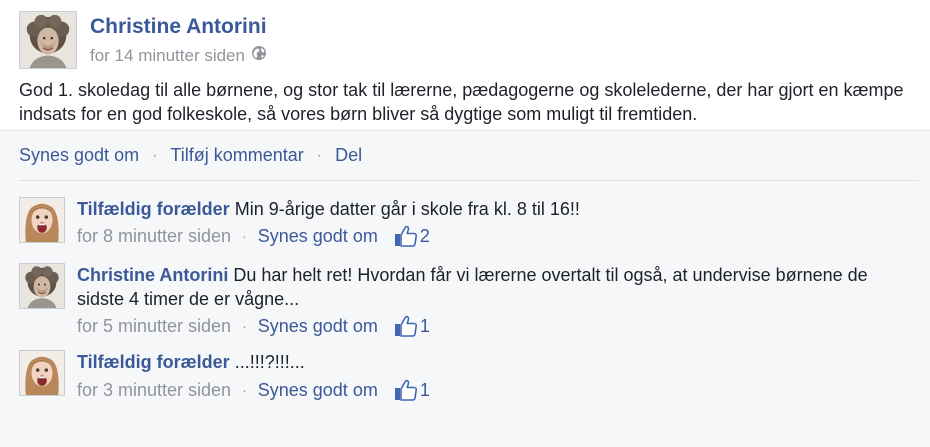  Describe the element at coordinates (152, 275) in the screenshot. I see `comment-author: Christine Antorini` at that location.